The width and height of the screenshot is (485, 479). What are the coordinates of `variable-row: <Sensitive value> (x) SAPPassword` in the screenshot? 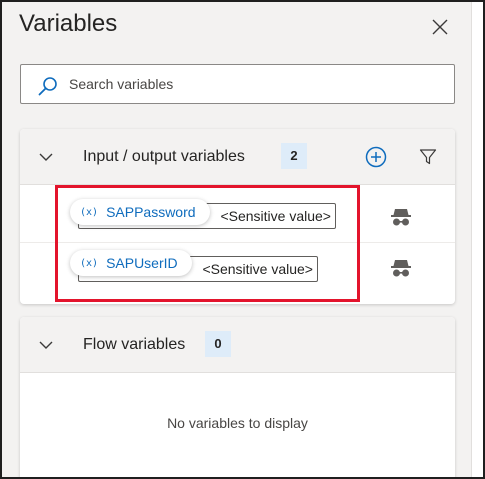 It's located at (237, 214).